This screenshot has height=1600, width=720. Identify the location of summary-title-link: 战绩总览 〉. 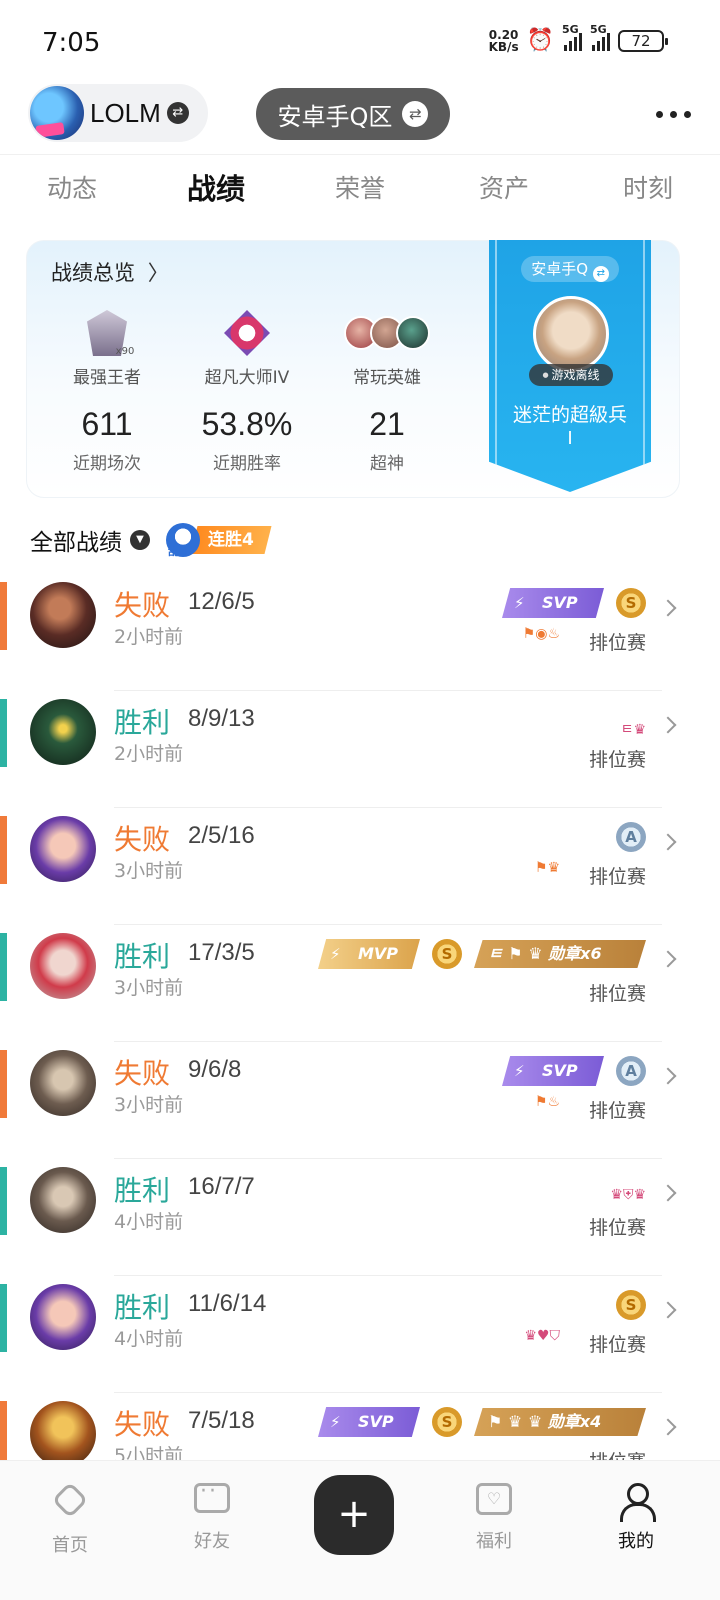
(110, 272).